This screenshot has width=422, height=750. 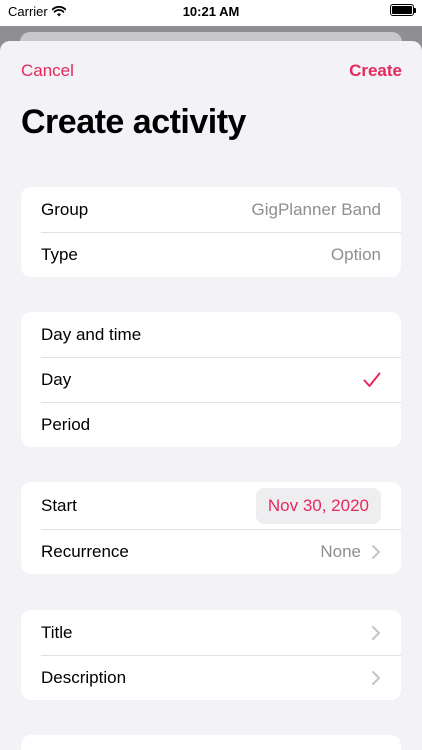 What do you see at coordinates (66, 424) in the screenshot?
I see `period-label: Period` at bounding box center [66, 424].